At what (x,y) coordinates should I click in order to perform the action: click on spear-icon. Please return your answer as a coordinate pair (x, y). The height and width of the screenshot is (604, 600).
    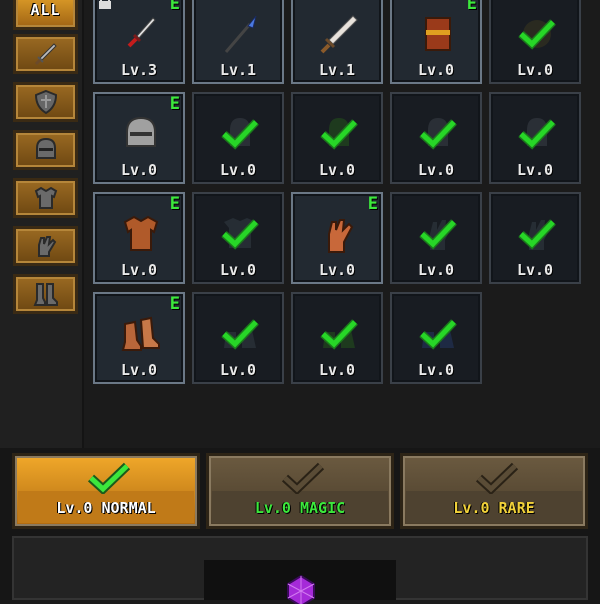
    Looking at the image, I should click on (240, 34).